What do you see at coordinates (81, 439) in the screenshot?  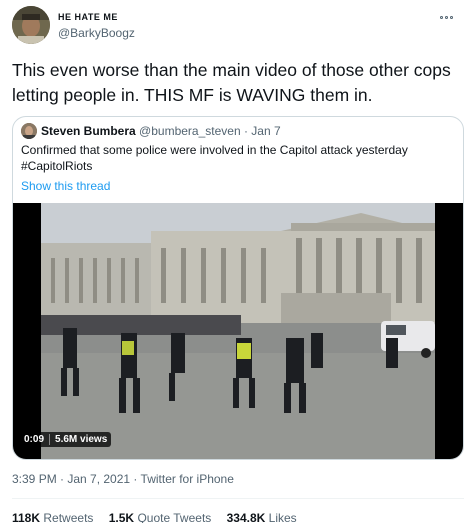 I see `video-views: 5.6M views` at bounding box center [81, 439].